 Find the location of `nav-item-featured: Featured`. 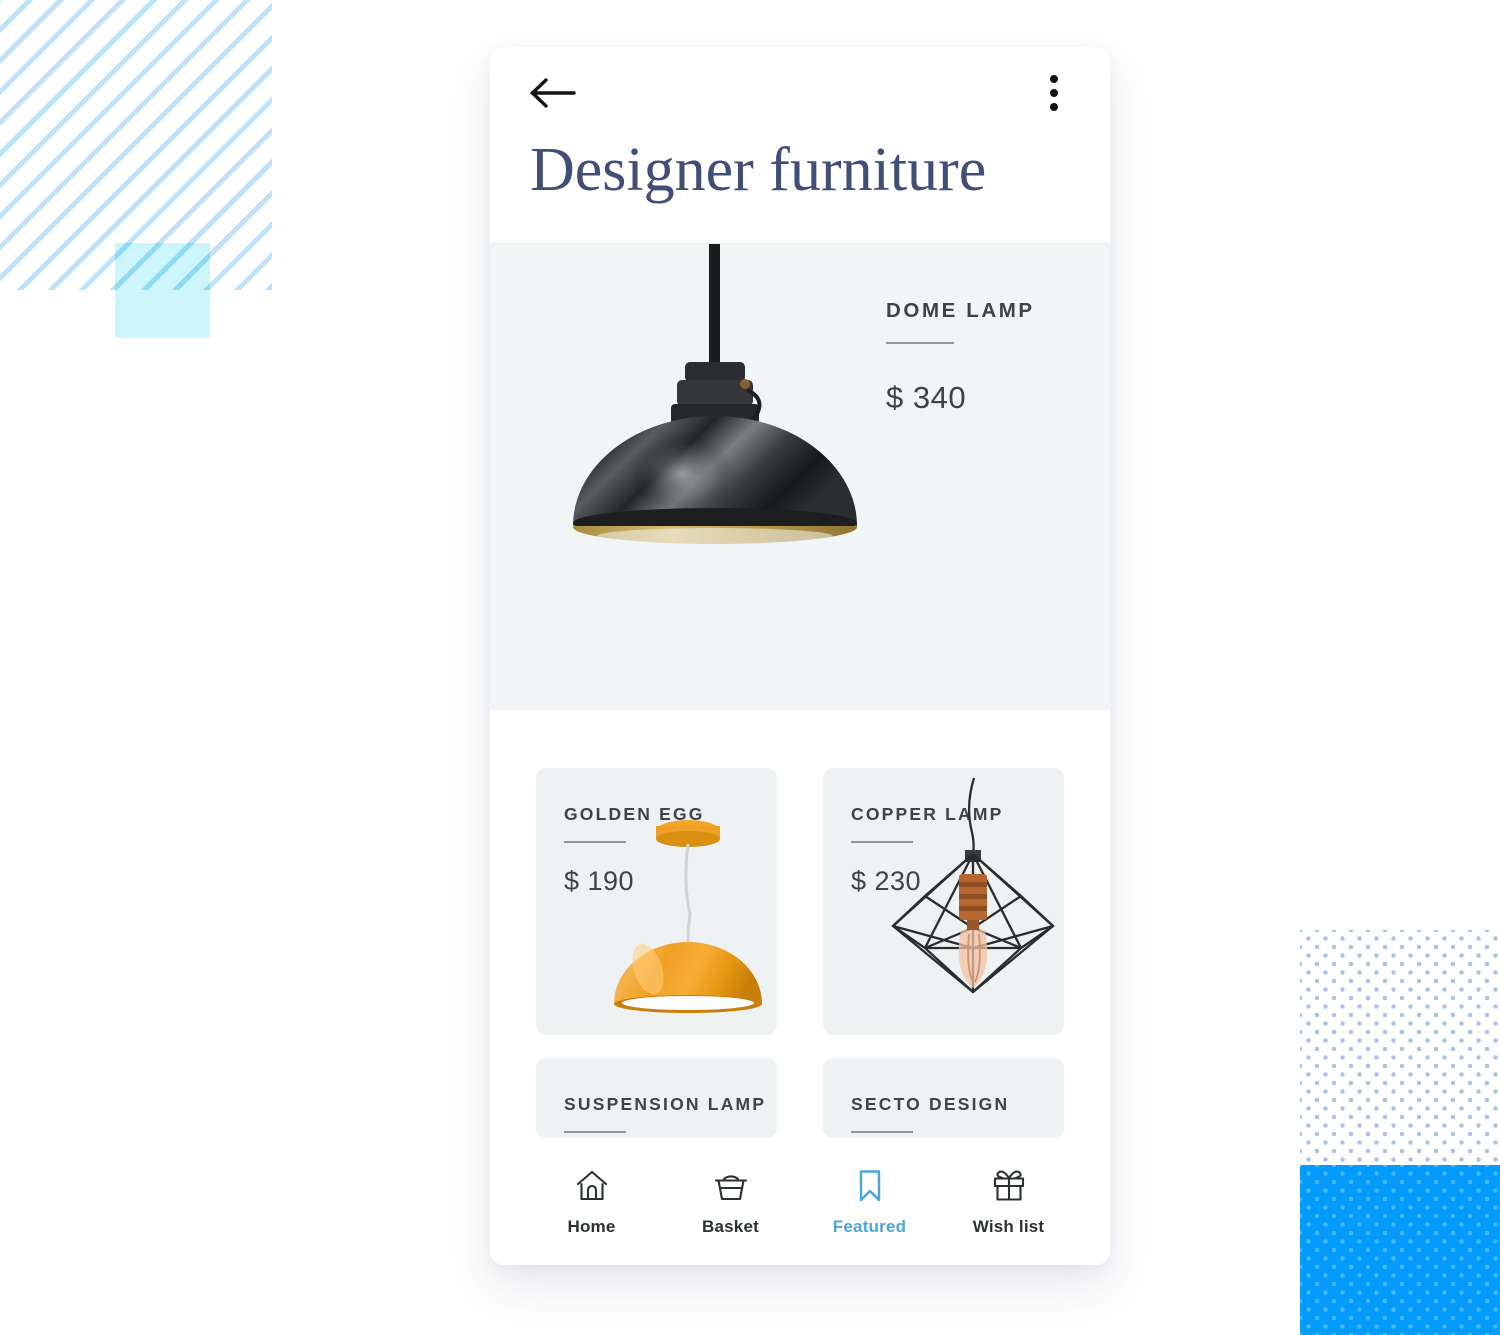

nav-item-featured: Featured is located at coordinates (870, 1202).